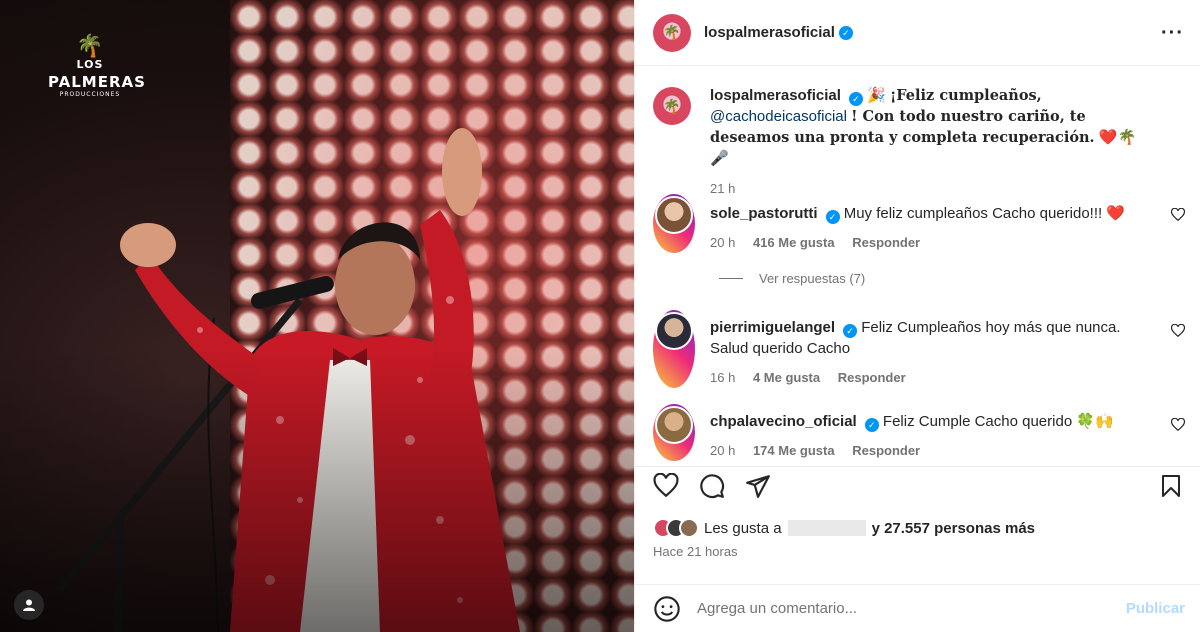 The height and width of the screenshot is (632, 1200). I want to click on comment-text: Muy feliz cumpleaños Cacho querido!!! ❤️, so click(984, 213).